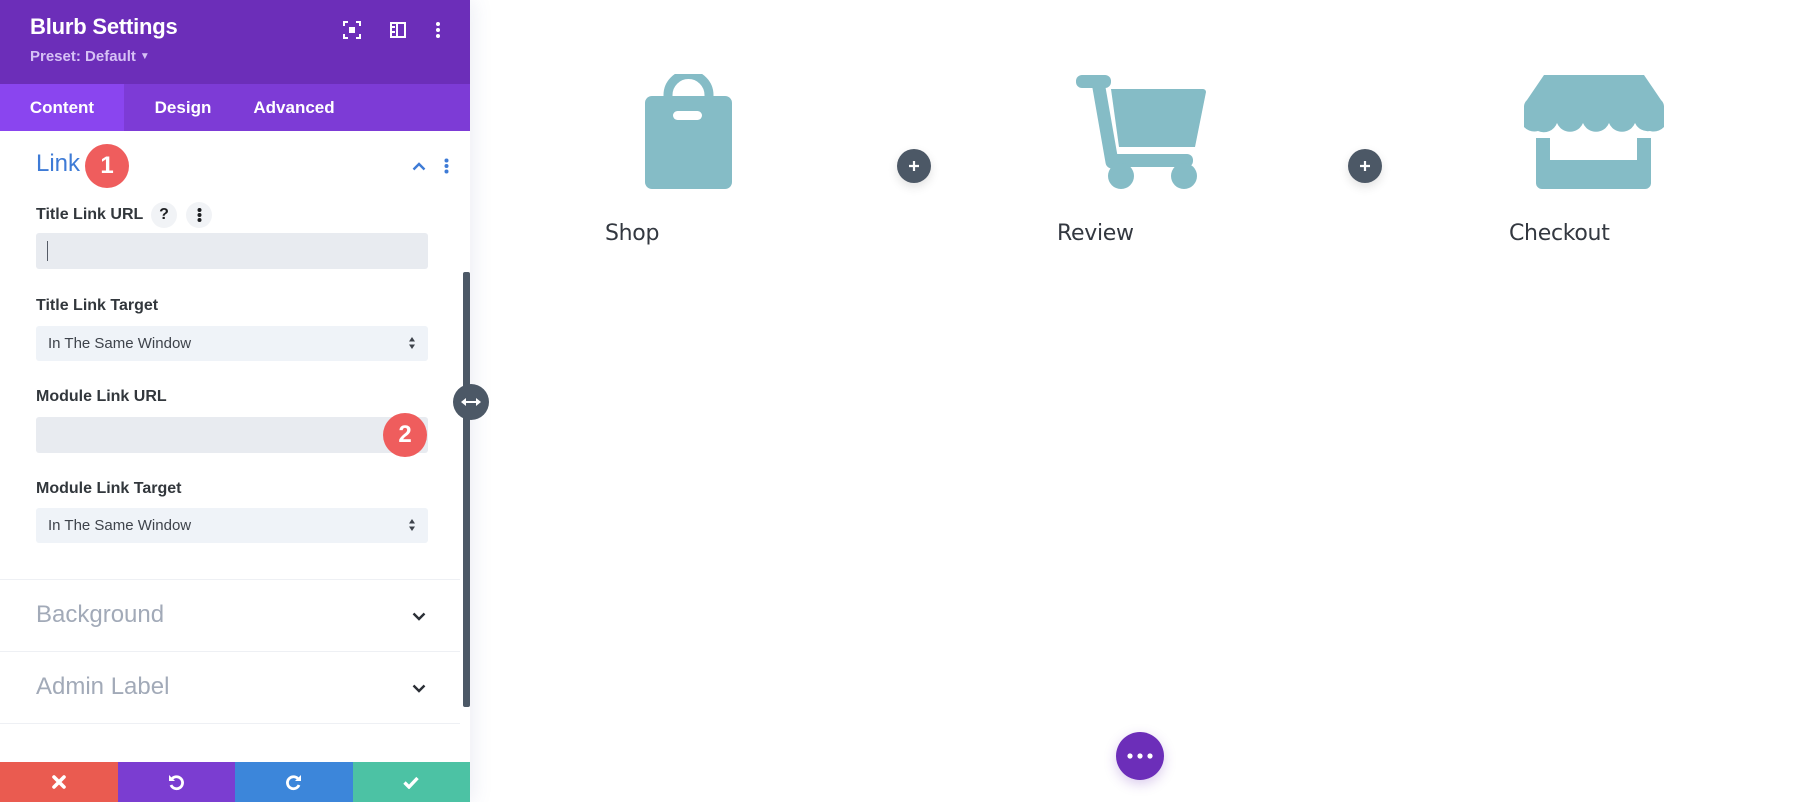 The height and width of the screenshot is (802, 1800). I want to click on tab-content: Content, so click(62, 107).